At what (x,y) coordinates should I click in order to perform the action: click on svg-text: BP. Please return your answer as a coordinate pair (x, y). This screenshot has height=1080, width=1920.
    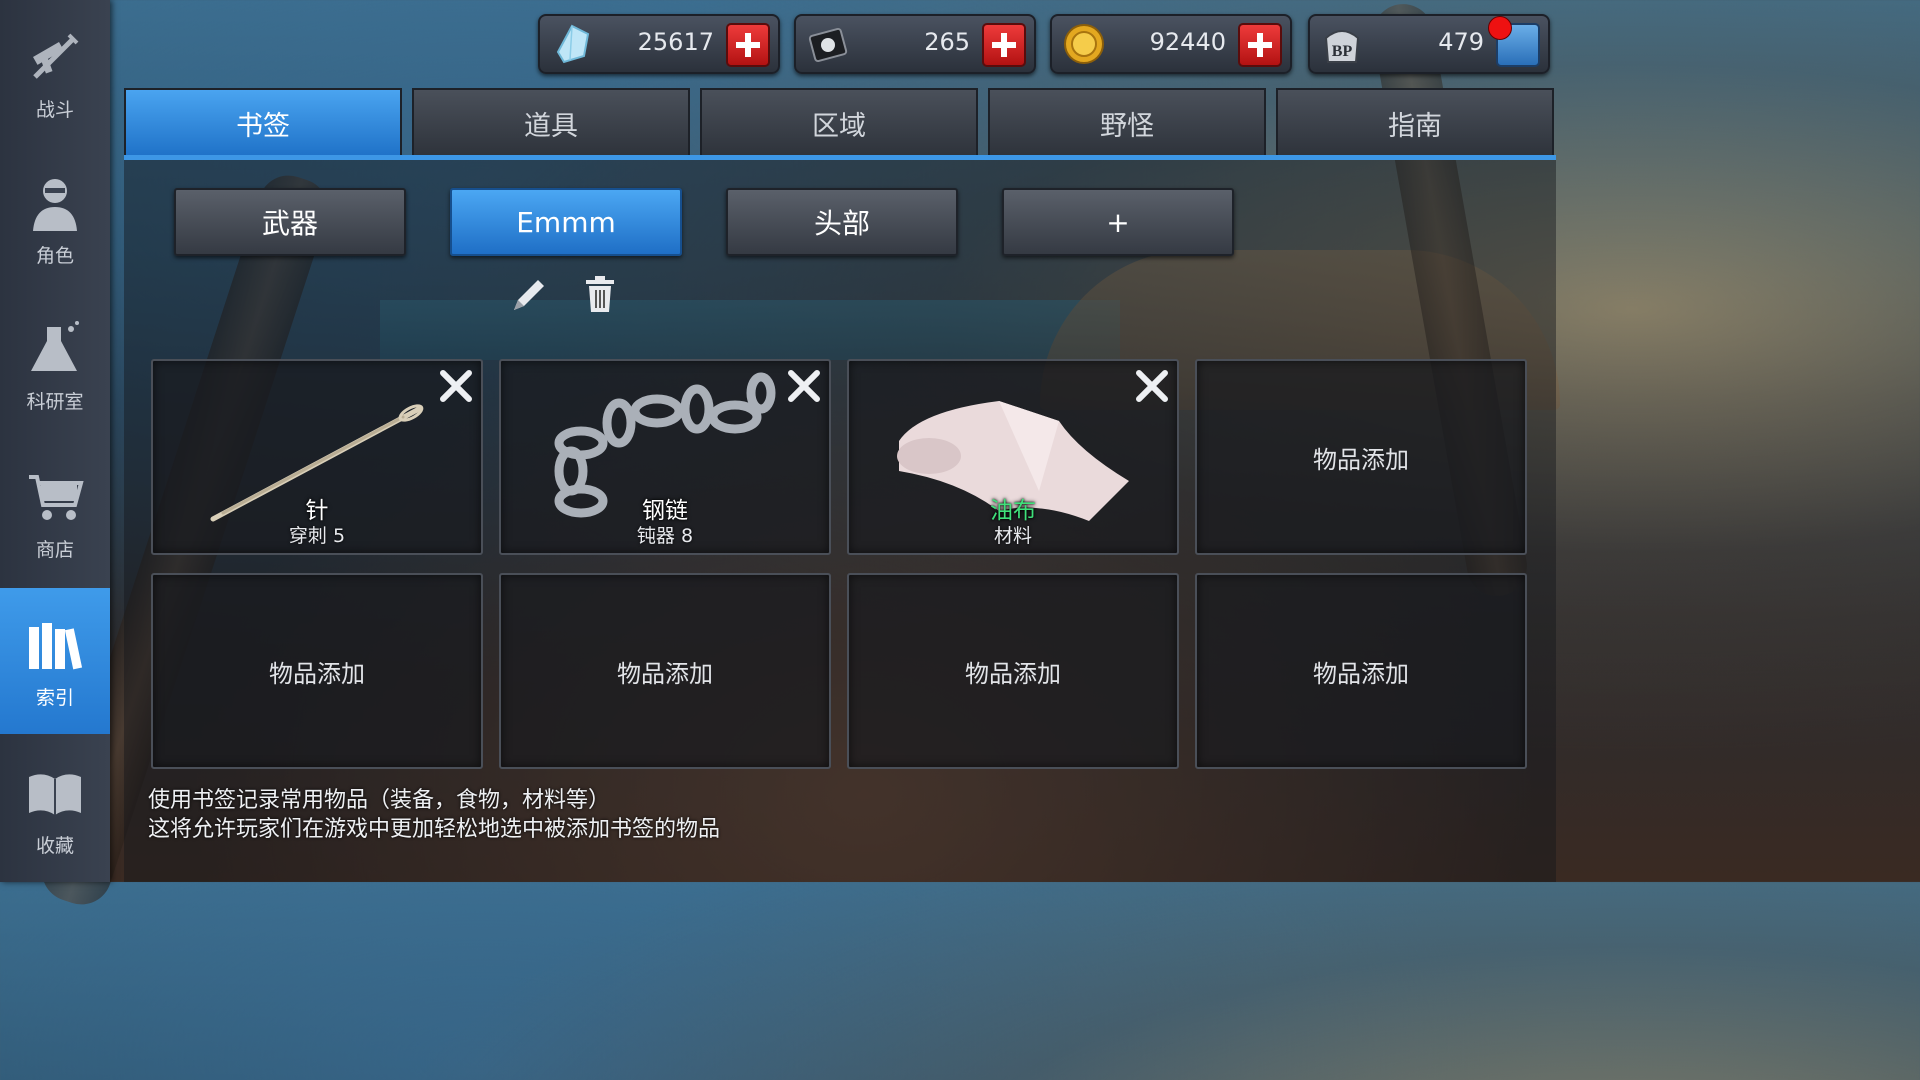
    Looking at the image, I should click on (1342, 51).